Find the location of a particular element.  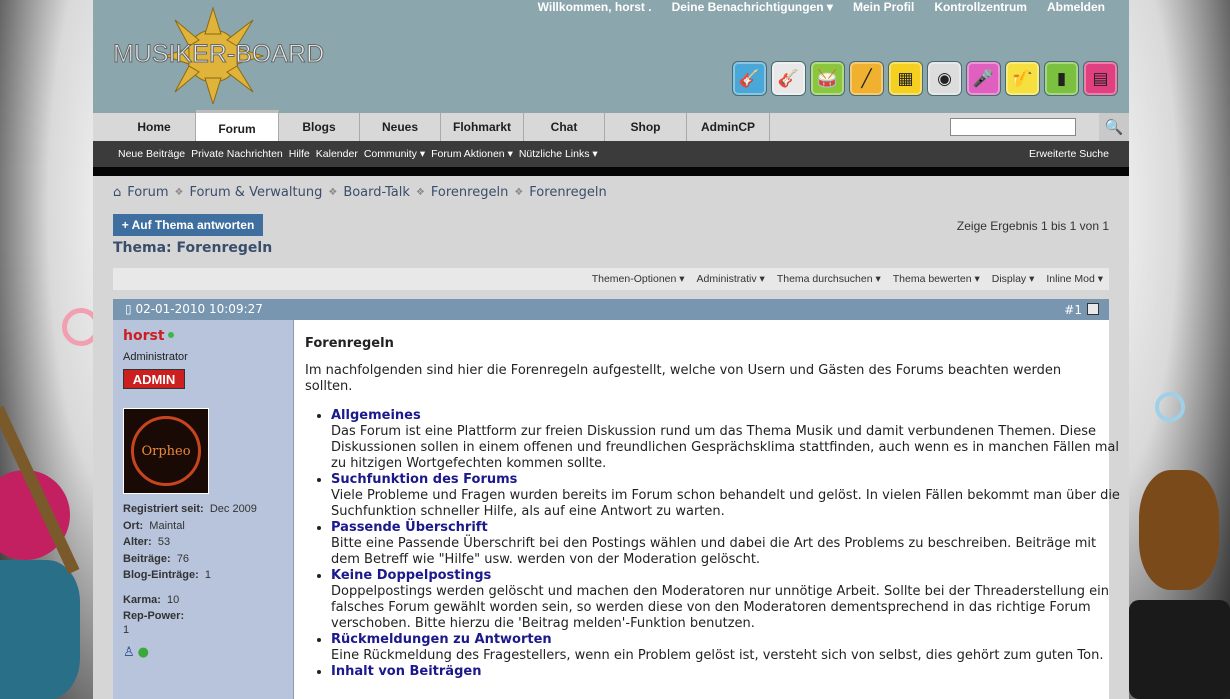

tab-home: Home is located at coordinates (154, 127).